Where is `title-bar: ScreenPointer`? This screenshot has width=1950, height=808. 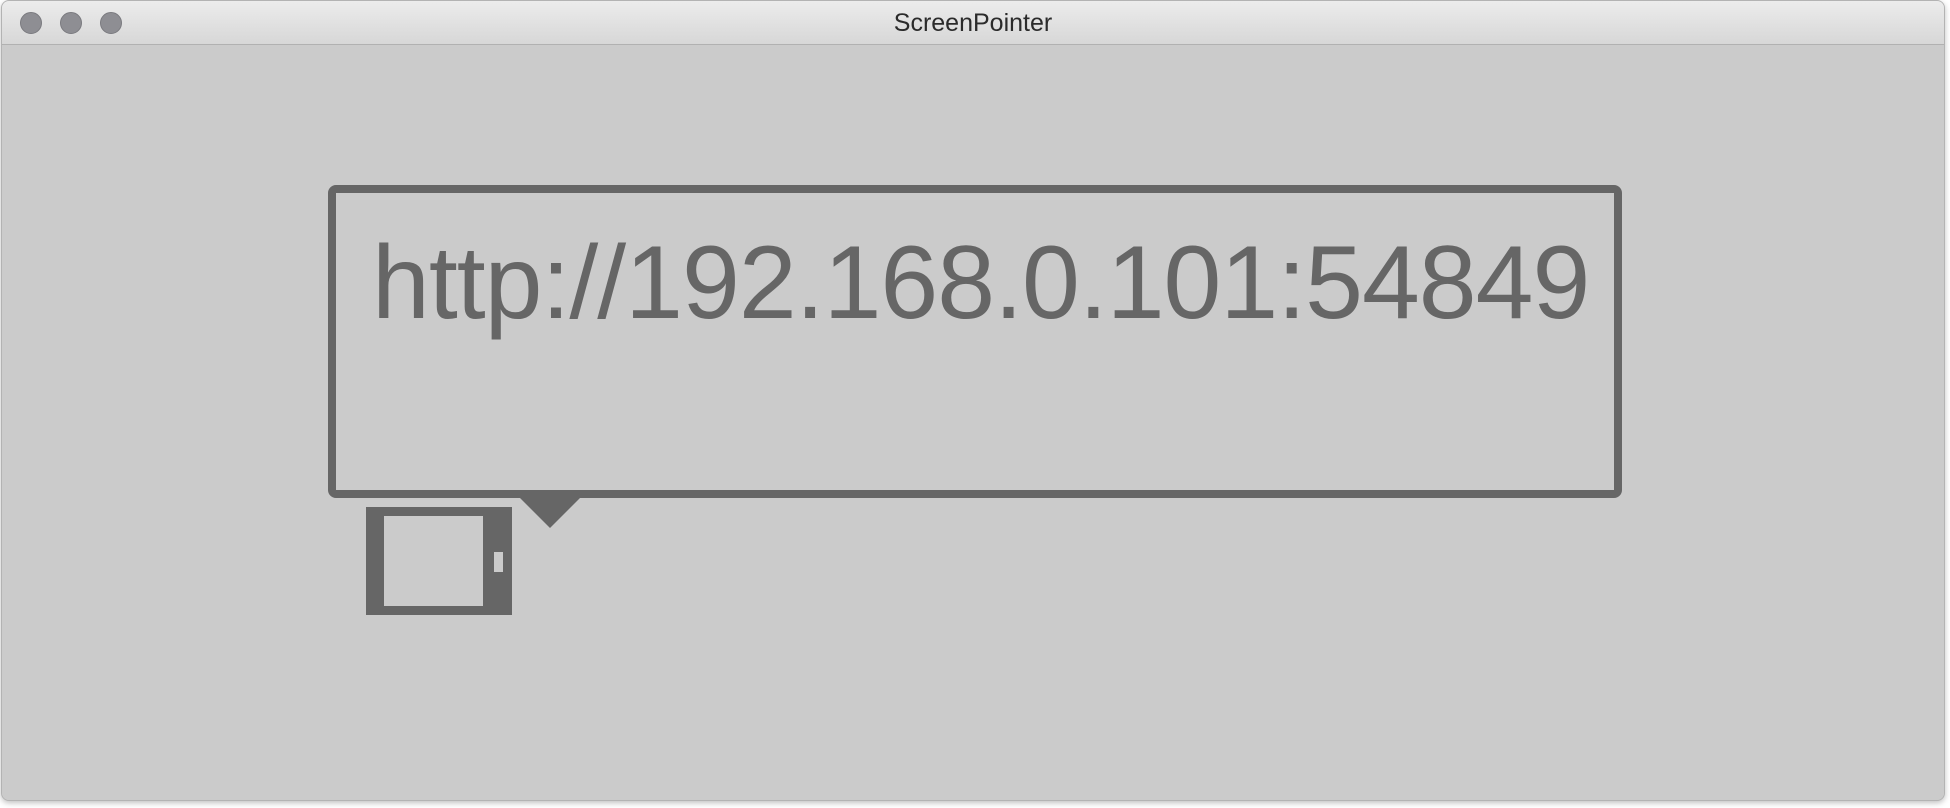 title-bar: ScreenPointer is located at coordinates (973, 23).